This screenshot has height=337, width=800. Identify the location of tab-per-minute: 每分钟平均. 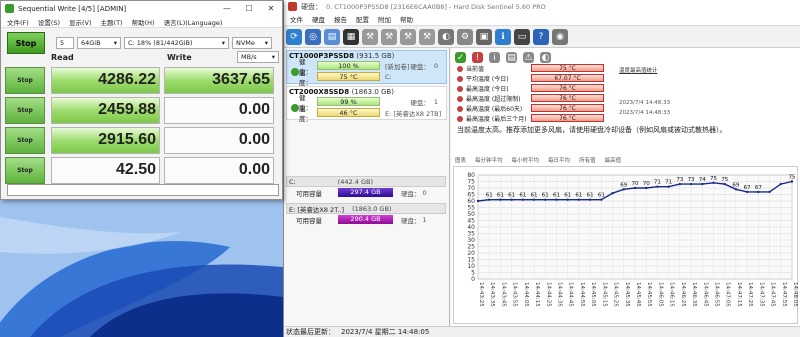
(489, 161).